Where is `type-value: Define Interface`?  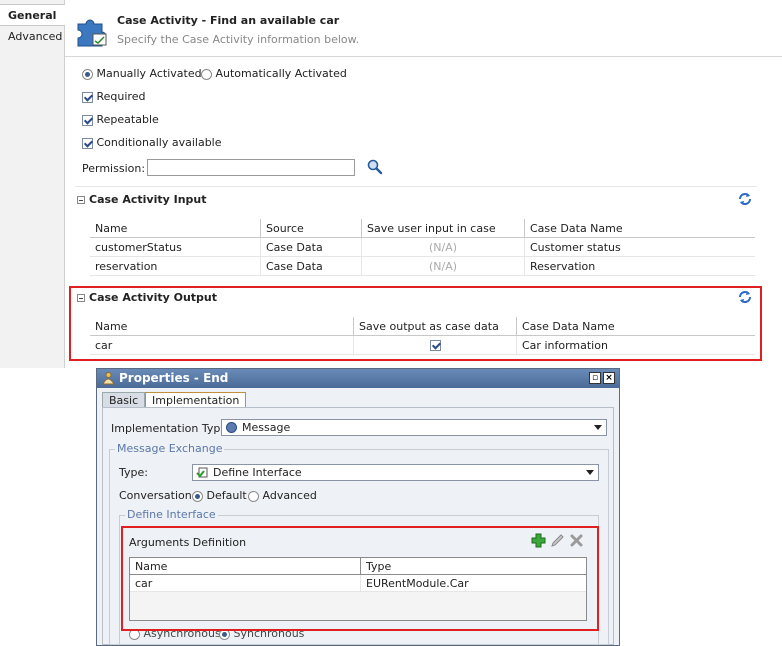 type-value: Define Interface is located at coordinates (257, 472).